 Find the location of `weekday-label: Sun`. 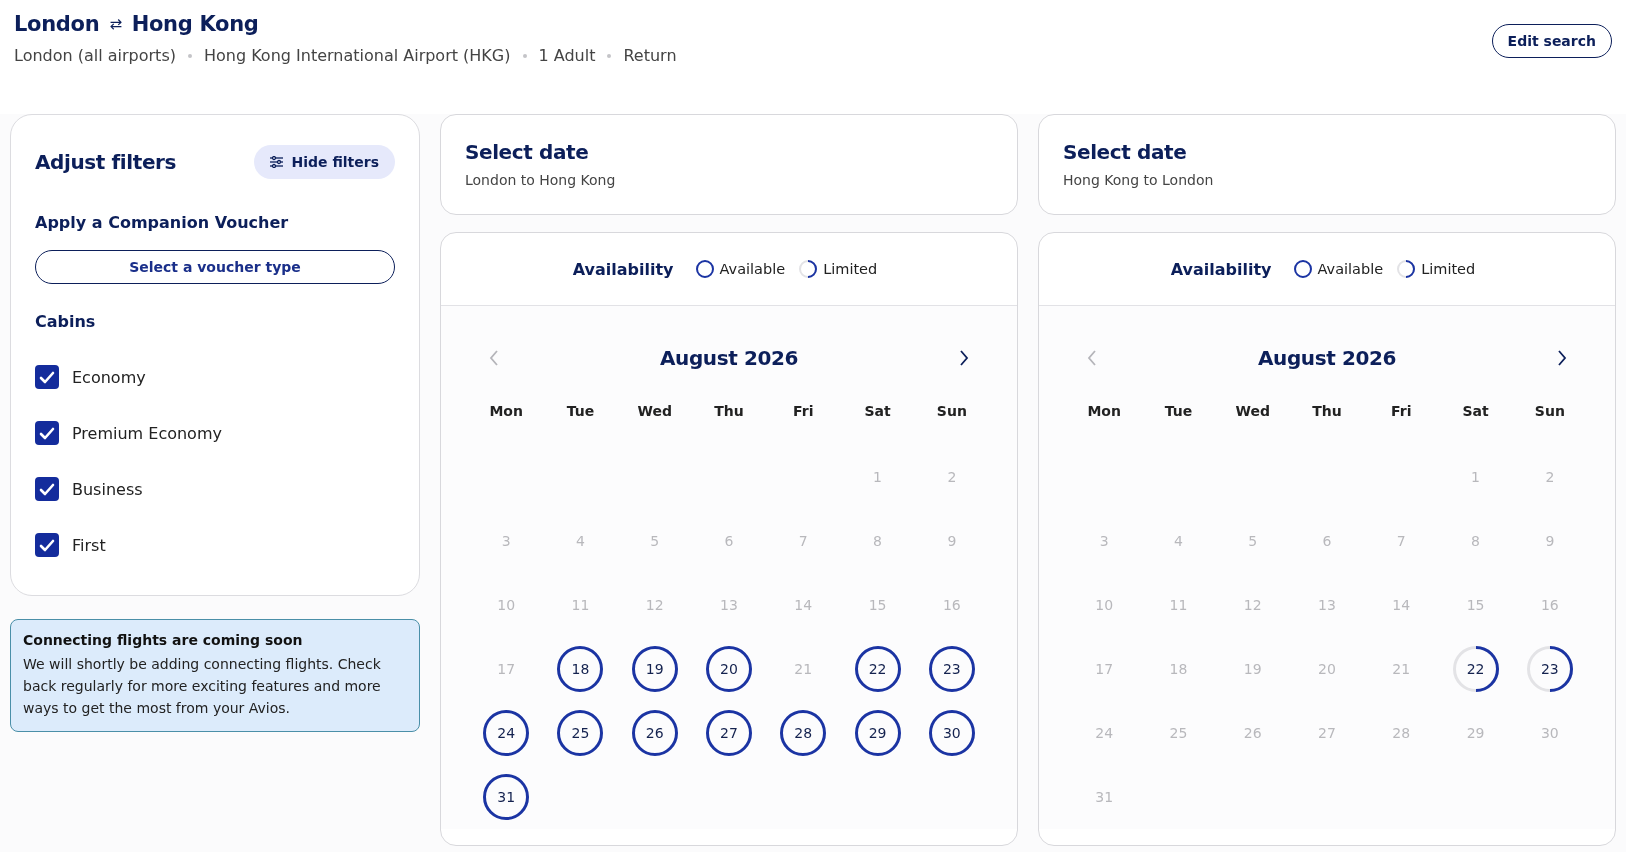

weekday-label: Sun is located at coordinates (1549, 411).